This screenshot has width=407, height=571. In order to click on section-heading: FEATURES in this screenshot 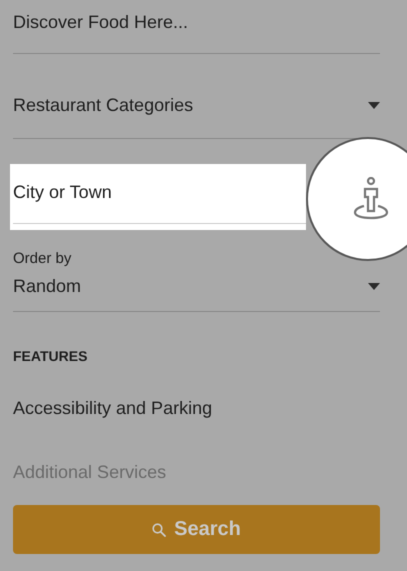, I will do `click(50, 356)`.